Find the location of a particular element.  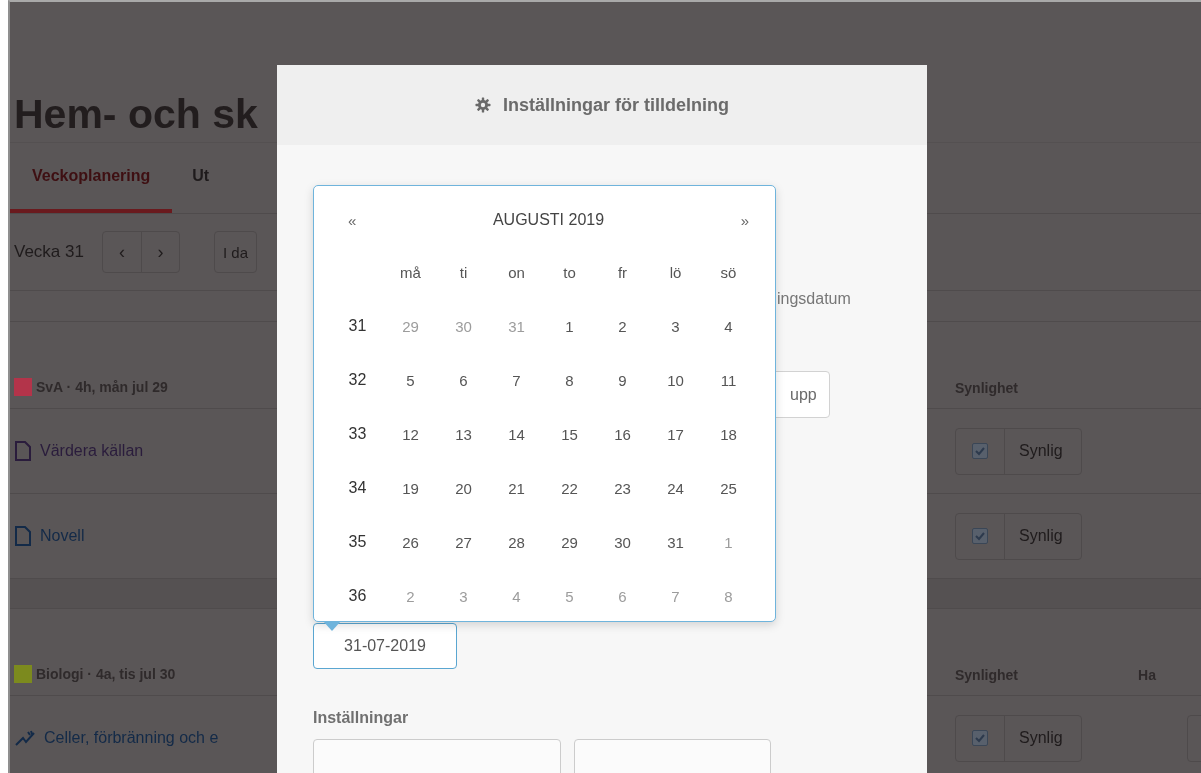

month-title: AUGUSTI 2019 is located at coordinates (548, 220).